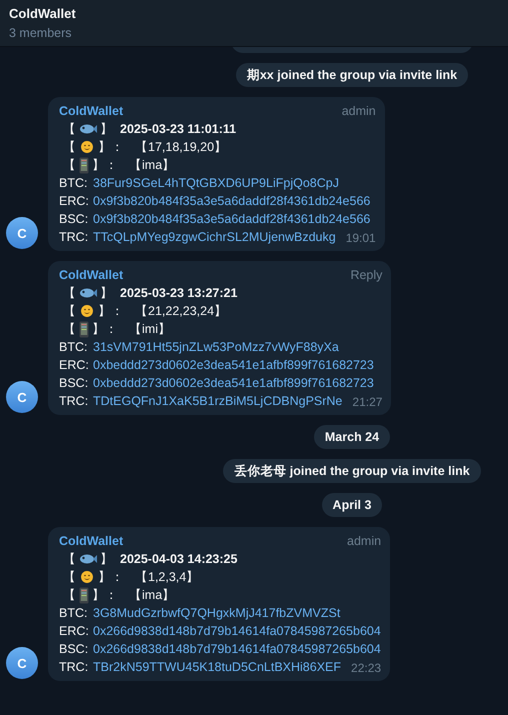 This screenshot has width=508, height=715. I want to click on wallet-address: 3G8MudGzrbwfQ7QHgxkMjJ417fbZVMVZSt, so click(216, 613).